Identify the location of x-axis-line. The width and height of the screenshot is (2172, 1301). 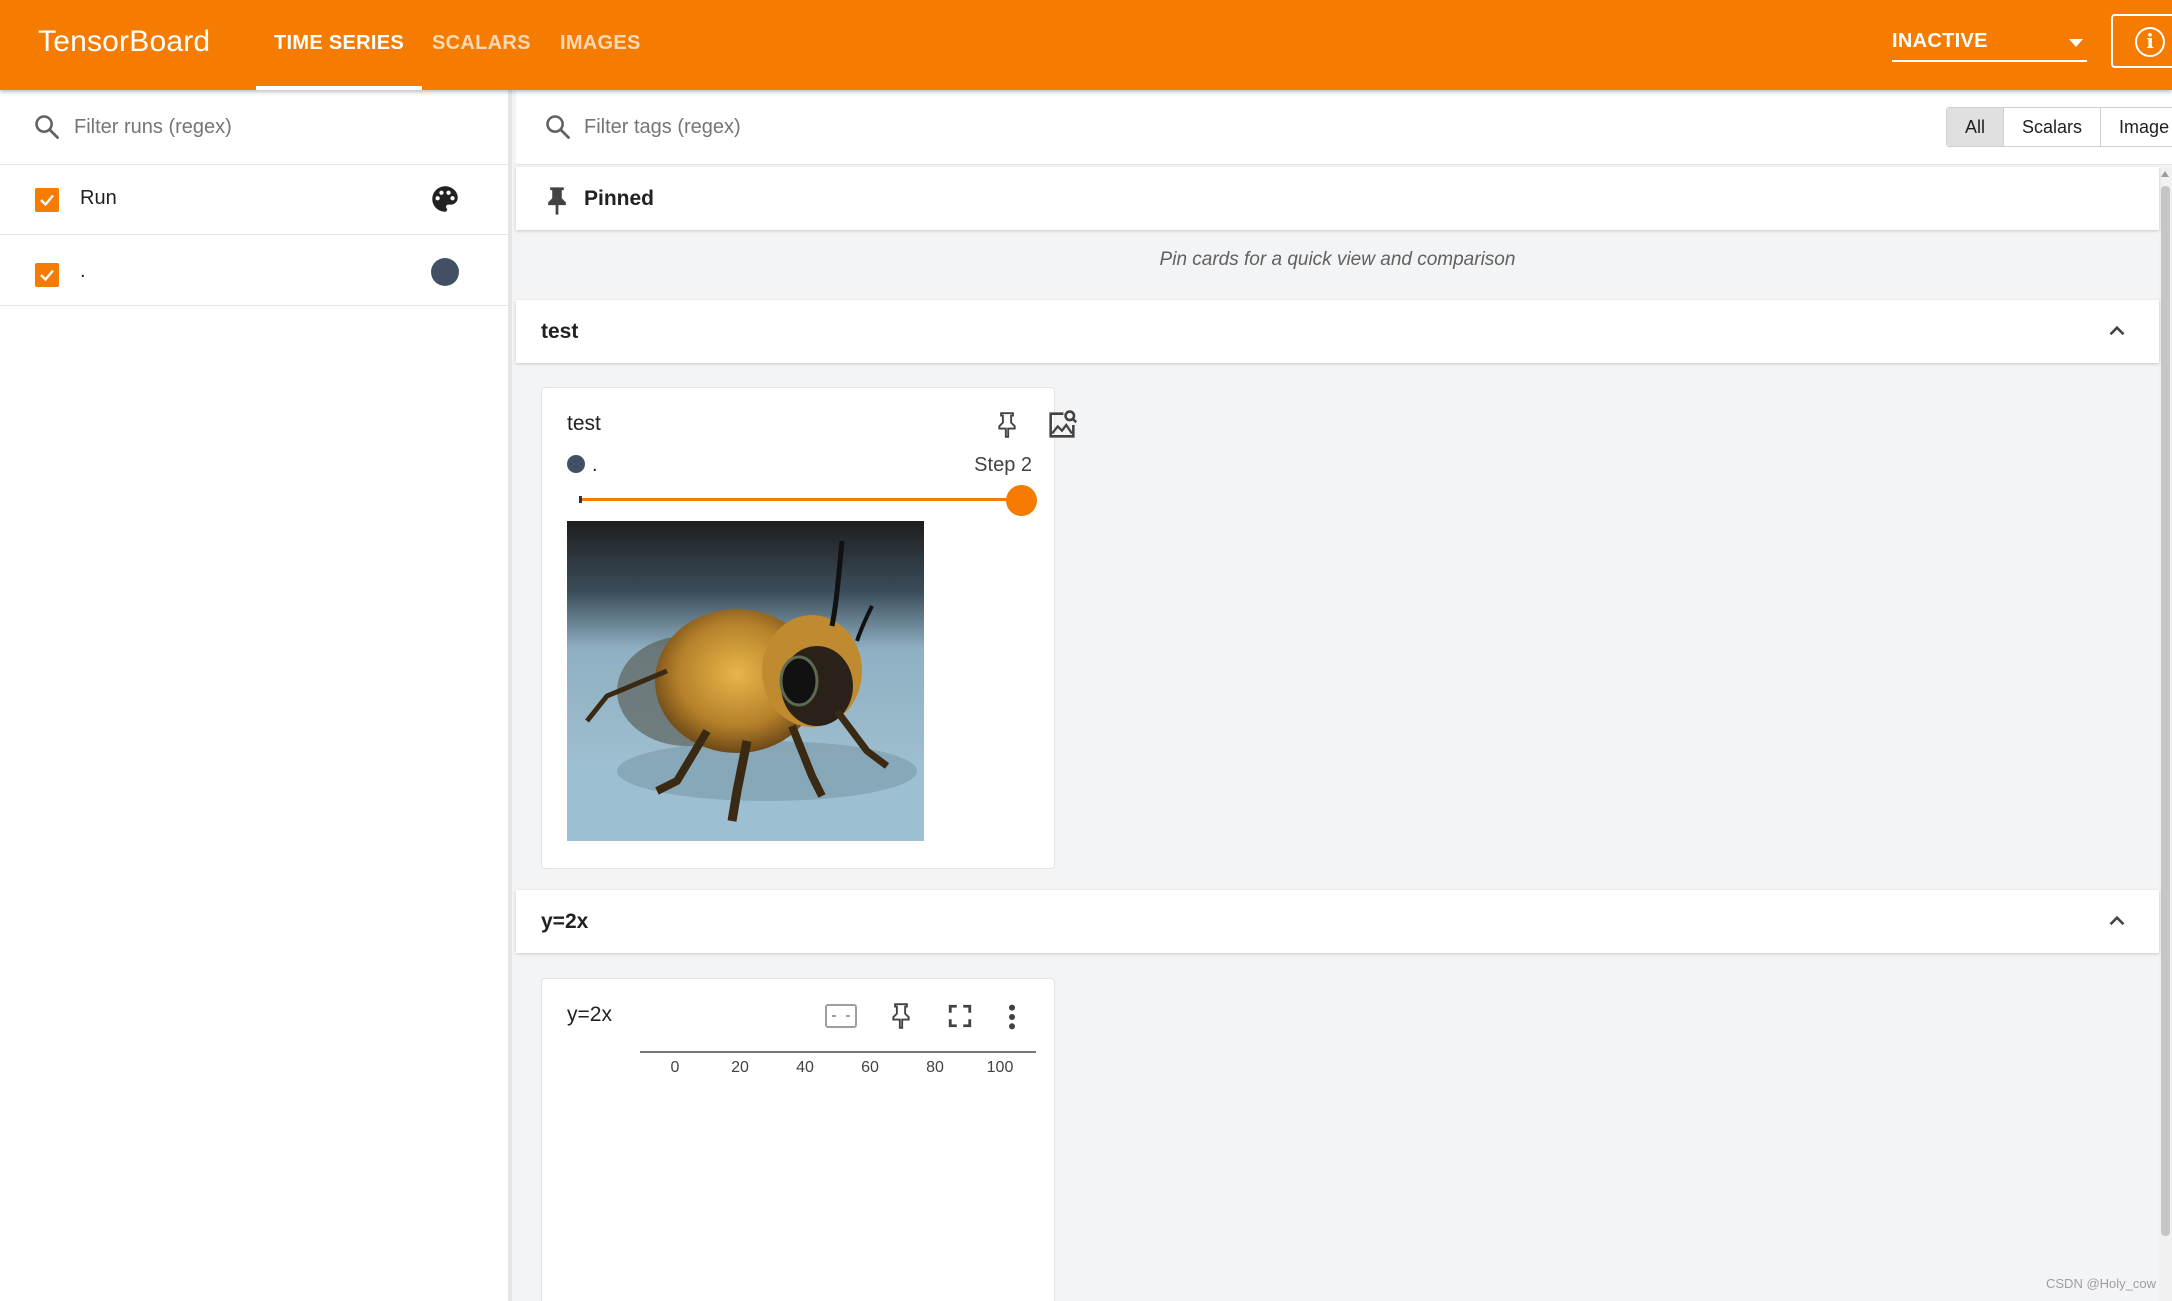
(838, 1052).